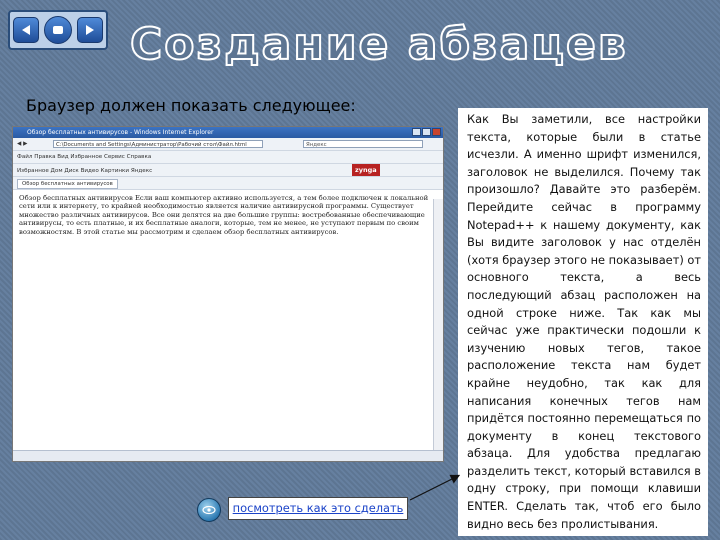 This screenshot has width=720, height=540. What do you see at coordinates (318, 508) in the screenshot?
I see `show-how-link: посмотреть как это сделать` at bounding box center [318, 508].